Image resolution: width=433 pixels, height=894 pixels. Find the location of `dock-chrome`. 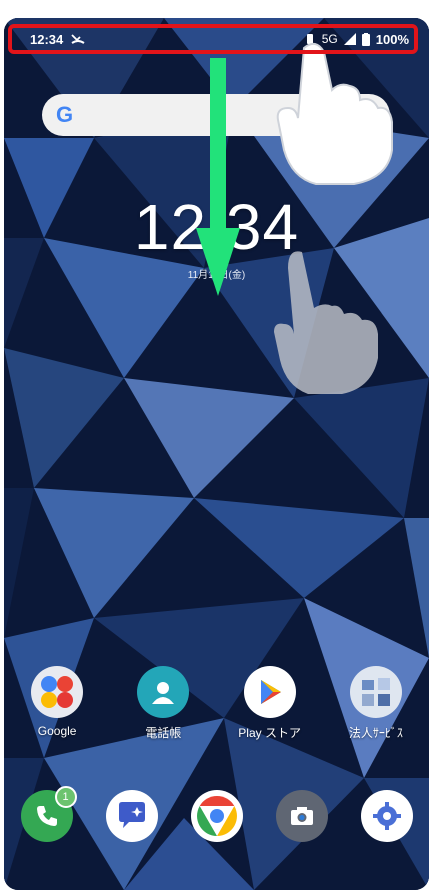

dock-chrome is located at coordinates (216, 816).